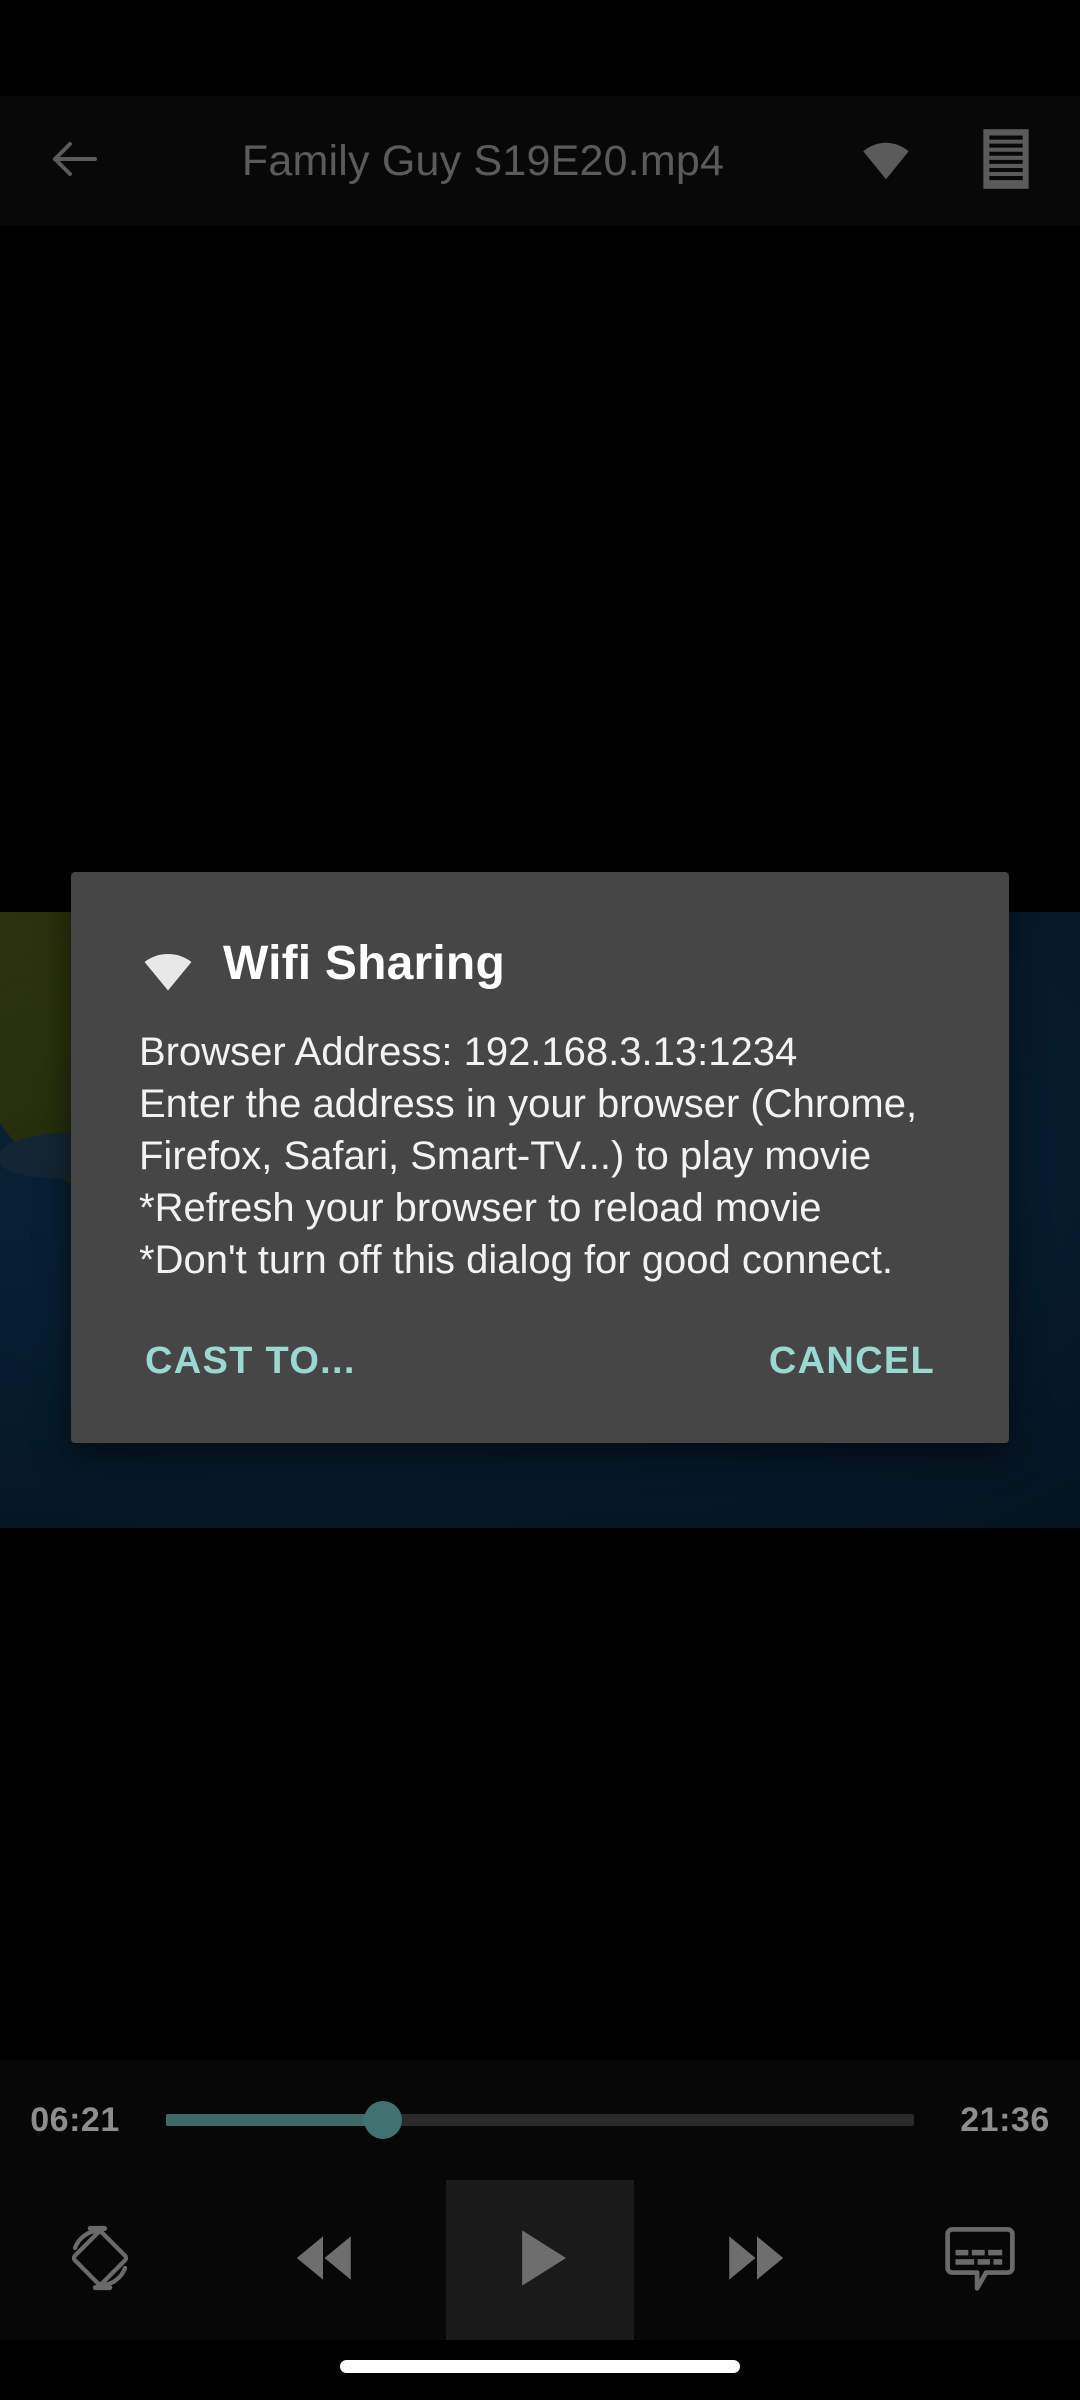  What do you see at coordinates (274, 2120) in the screenshot?
I see `seek-bar-fill` at bounding box center [274, 2120].